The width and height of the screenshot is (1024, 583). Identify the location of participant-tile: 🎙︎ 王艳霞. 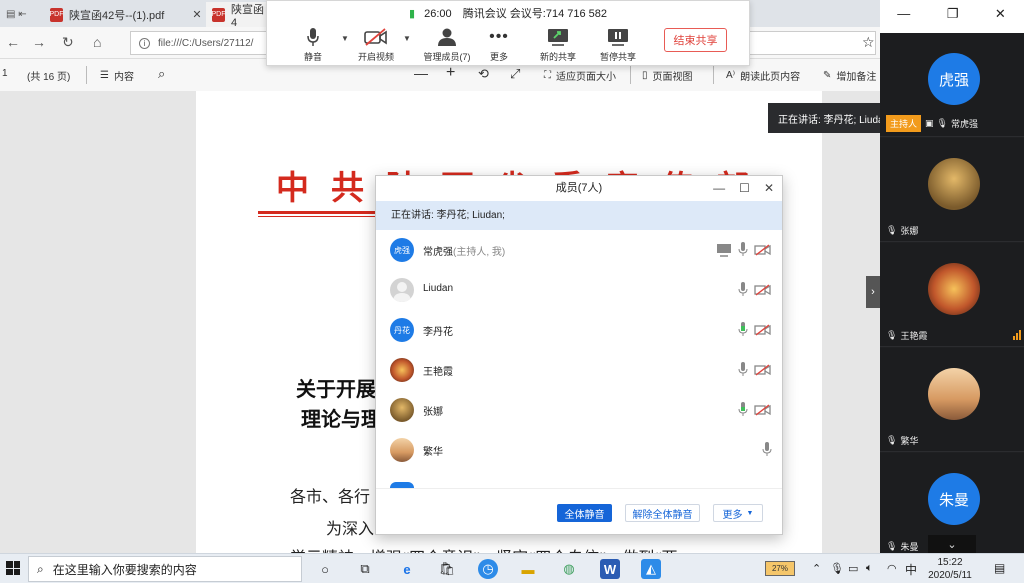
(952, 295).